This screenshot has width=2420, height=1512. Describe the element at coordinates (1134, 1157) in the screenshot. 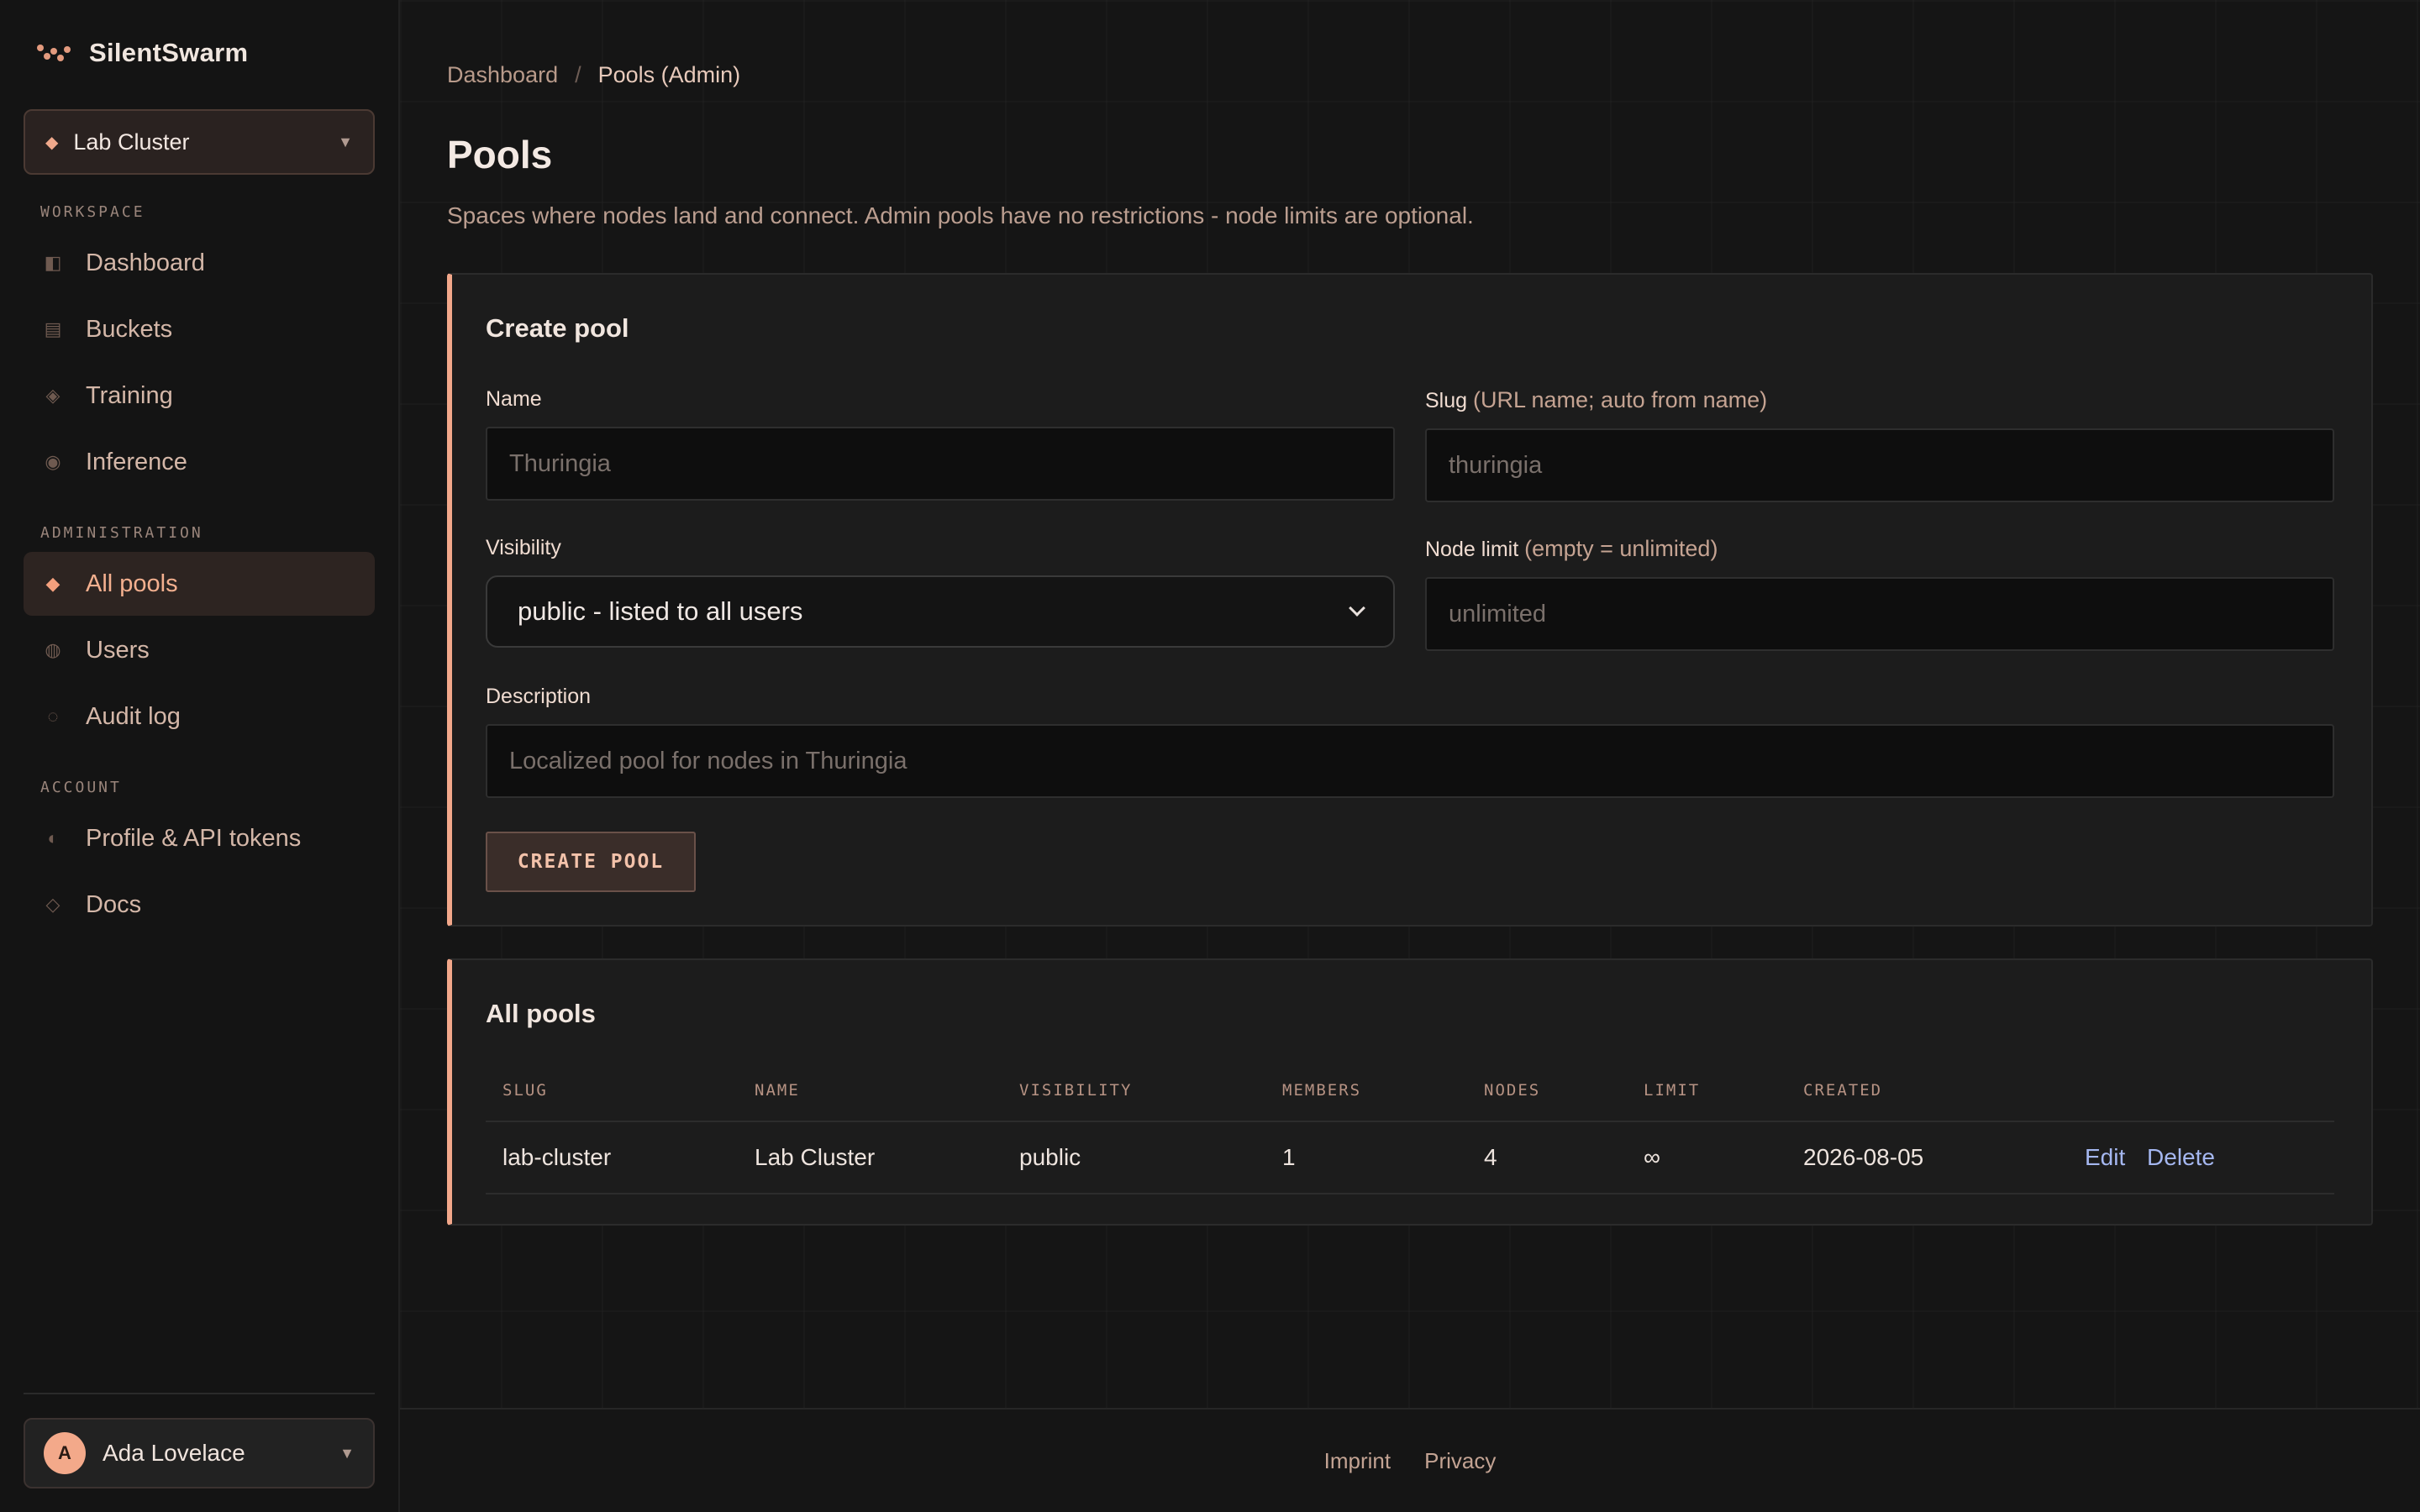

I see `cell-visibility: public` at that location.